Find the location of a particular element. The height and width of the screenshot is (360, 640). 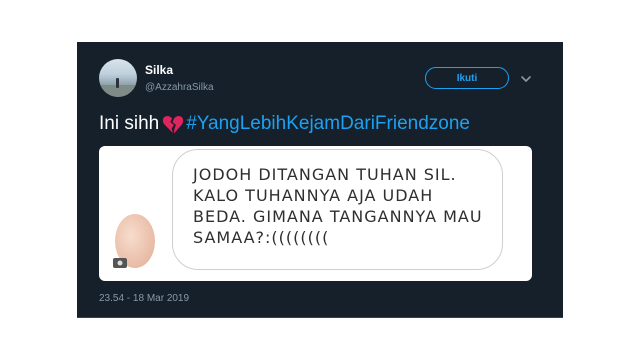

egg-avatar-icon is located at coordinates (134, 241).